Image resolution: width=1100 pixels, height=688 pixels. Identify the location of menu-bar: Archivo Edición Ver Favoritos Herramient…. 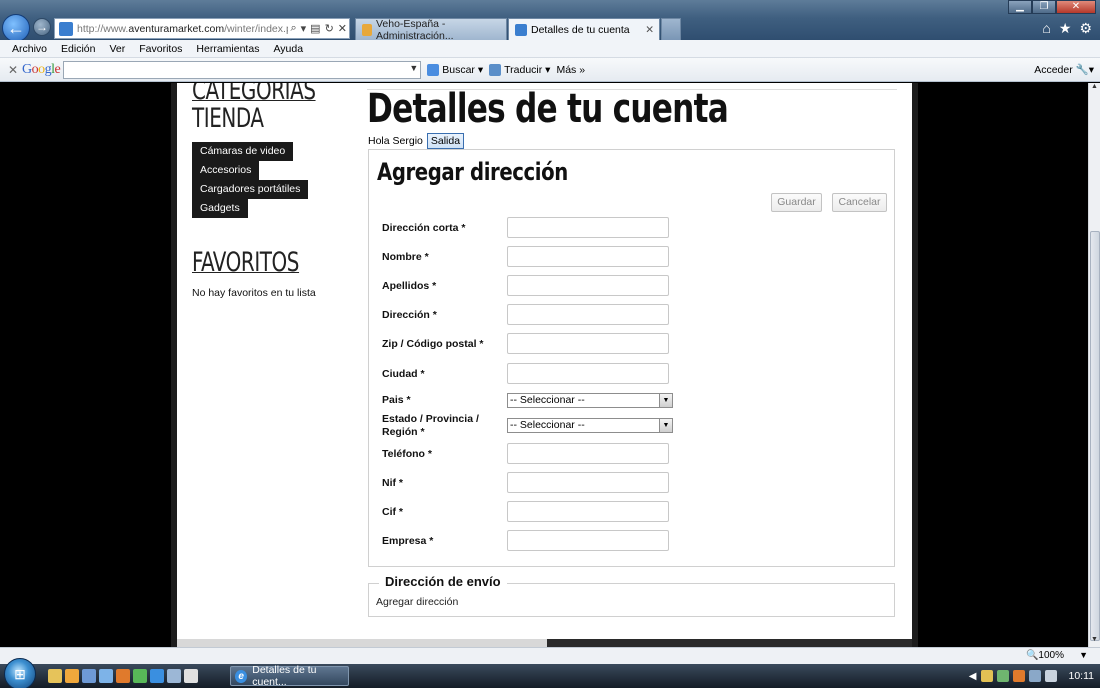
(550, 49).